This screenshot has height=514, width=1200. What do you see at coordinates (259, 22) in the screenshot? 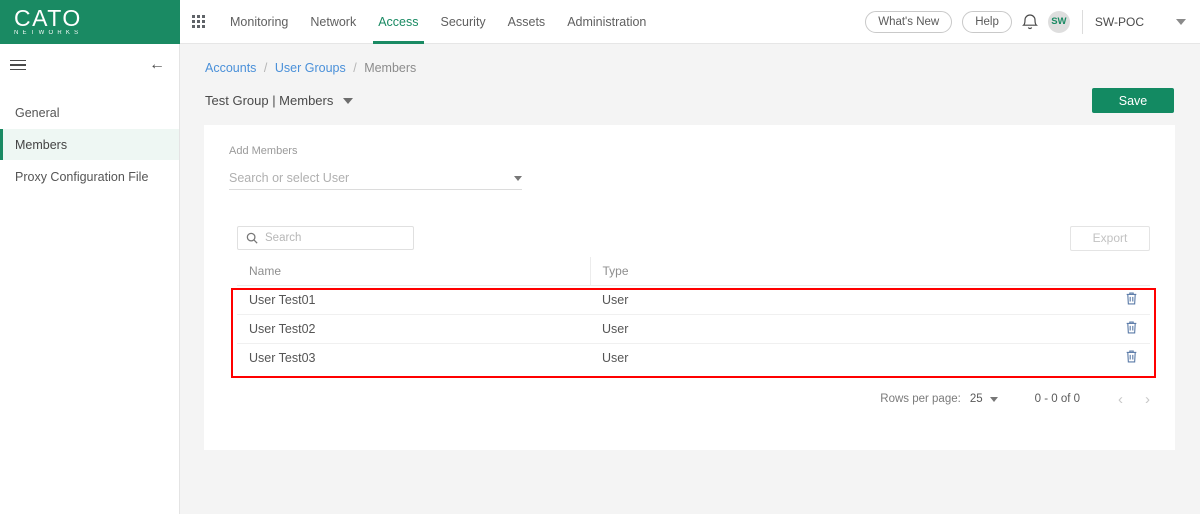
I see `nav-item-monitoring: Monitoring` at bounding box center [259, 22].